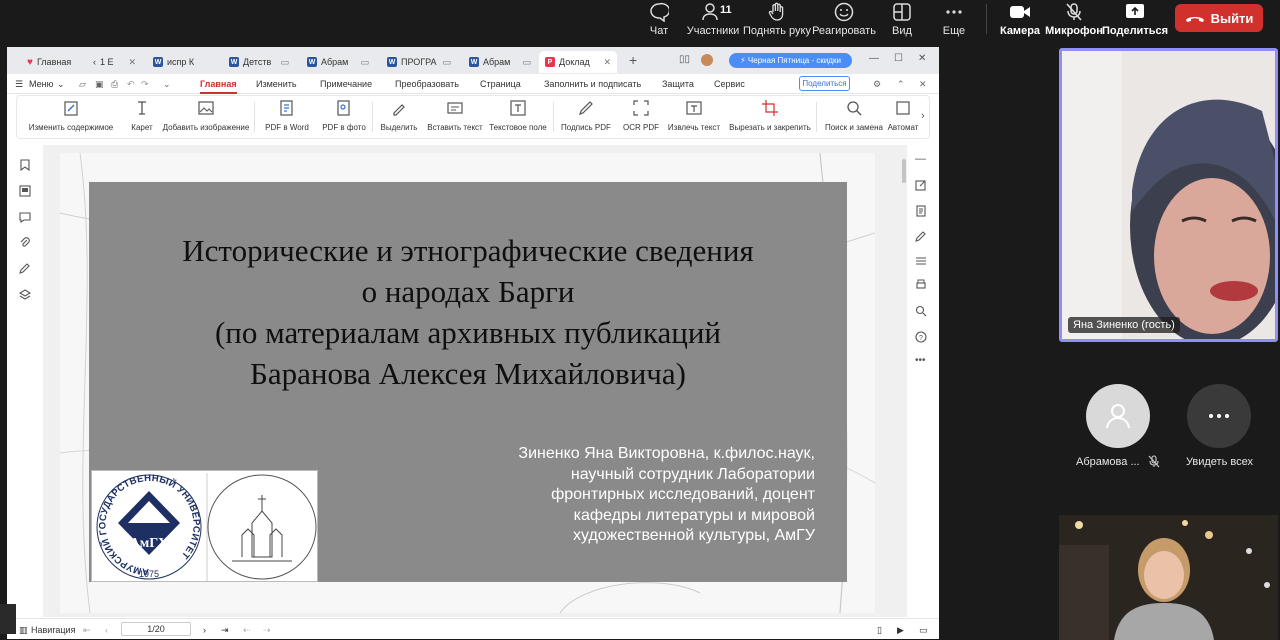 This screenshot has width=1280, height=640. I want to click on chevron-up-icon: ⌃, so click(901, 84).